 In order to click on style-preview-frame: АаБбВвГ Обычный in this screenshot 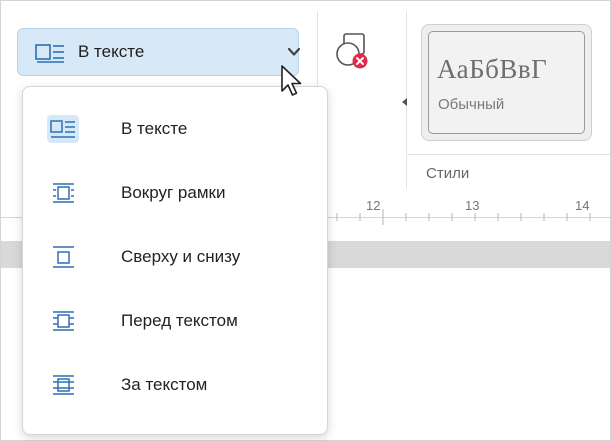, I will do `click(506, 82)`.